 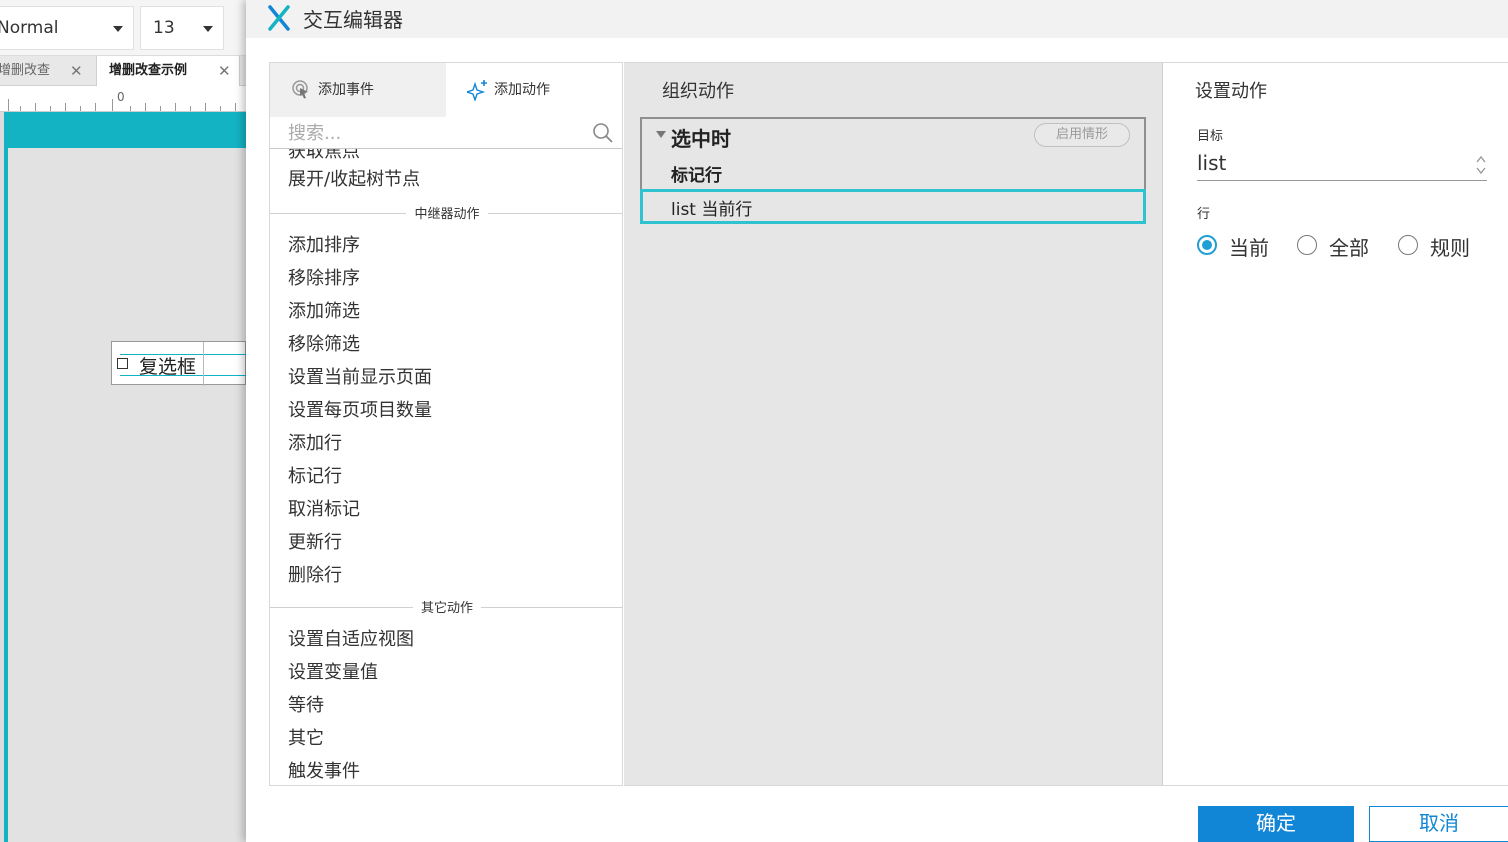 I want to click on list-item: 更新行, so click(x=315, y=541).